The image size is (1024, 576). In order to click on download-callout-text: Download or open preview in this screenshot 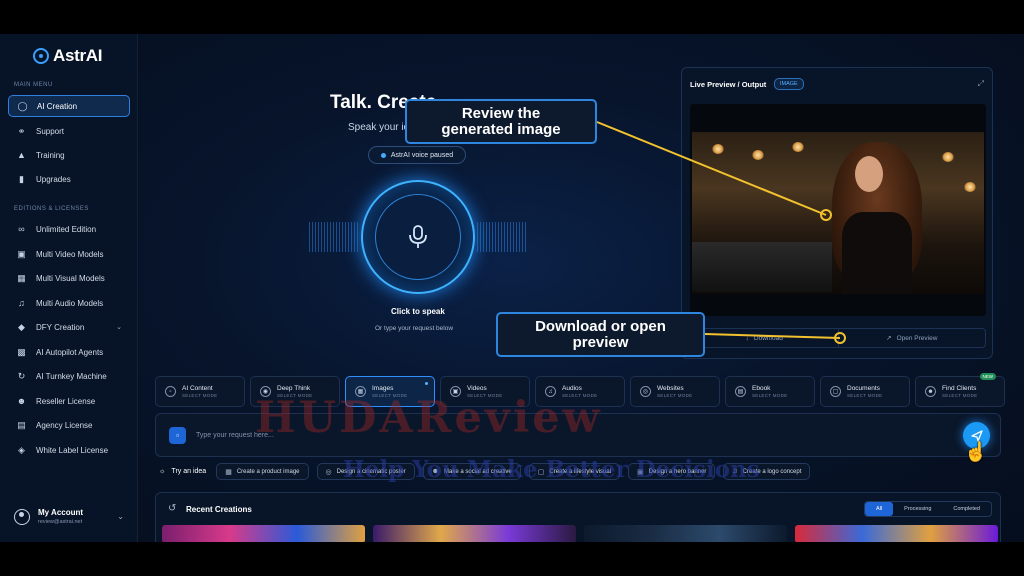, I will do `click(600, 334)`.